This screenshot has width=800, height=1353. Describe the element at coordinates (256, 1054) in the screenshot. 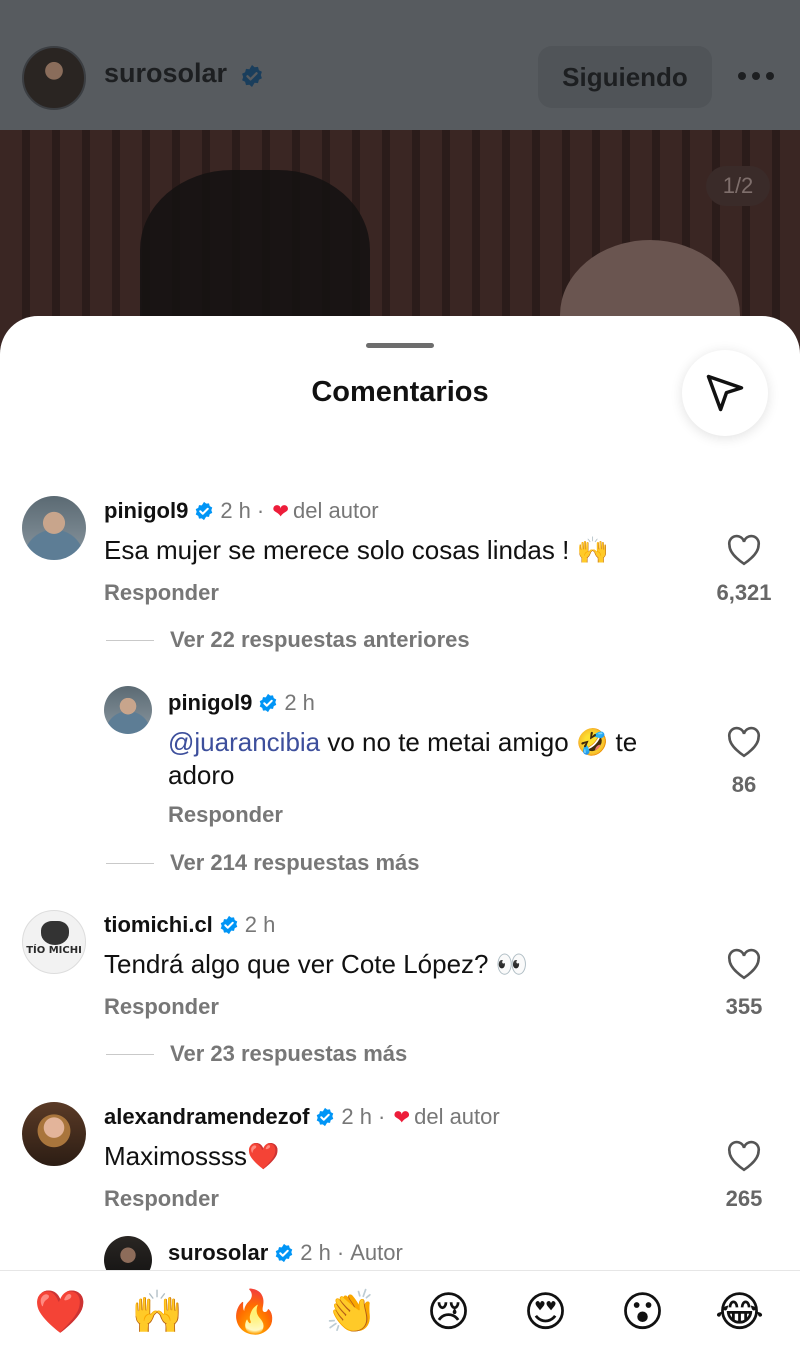

I see `view-replies-button: Ver 23 respuestas más` at that location.